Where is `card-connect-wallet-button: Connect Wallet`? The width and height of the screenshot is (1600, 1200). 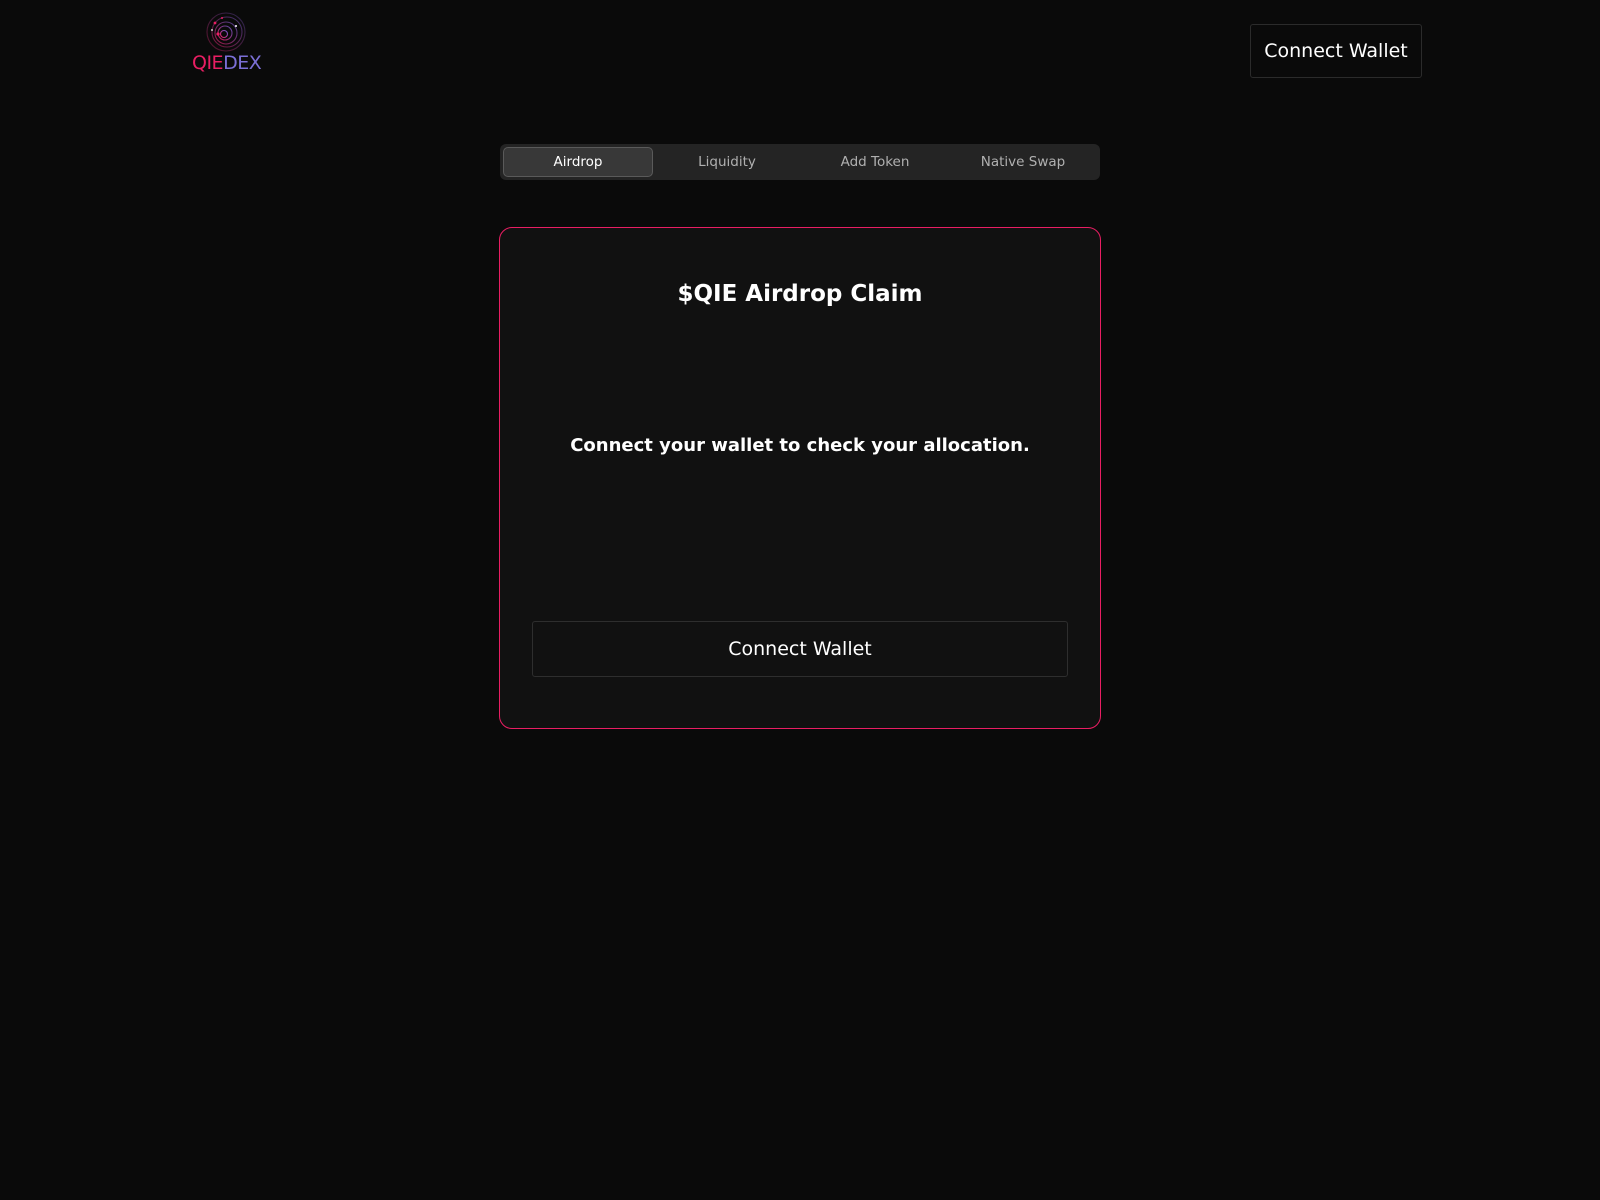 card-connect-wallet-button: Connect Wallet is located at coordinates (800, 649).